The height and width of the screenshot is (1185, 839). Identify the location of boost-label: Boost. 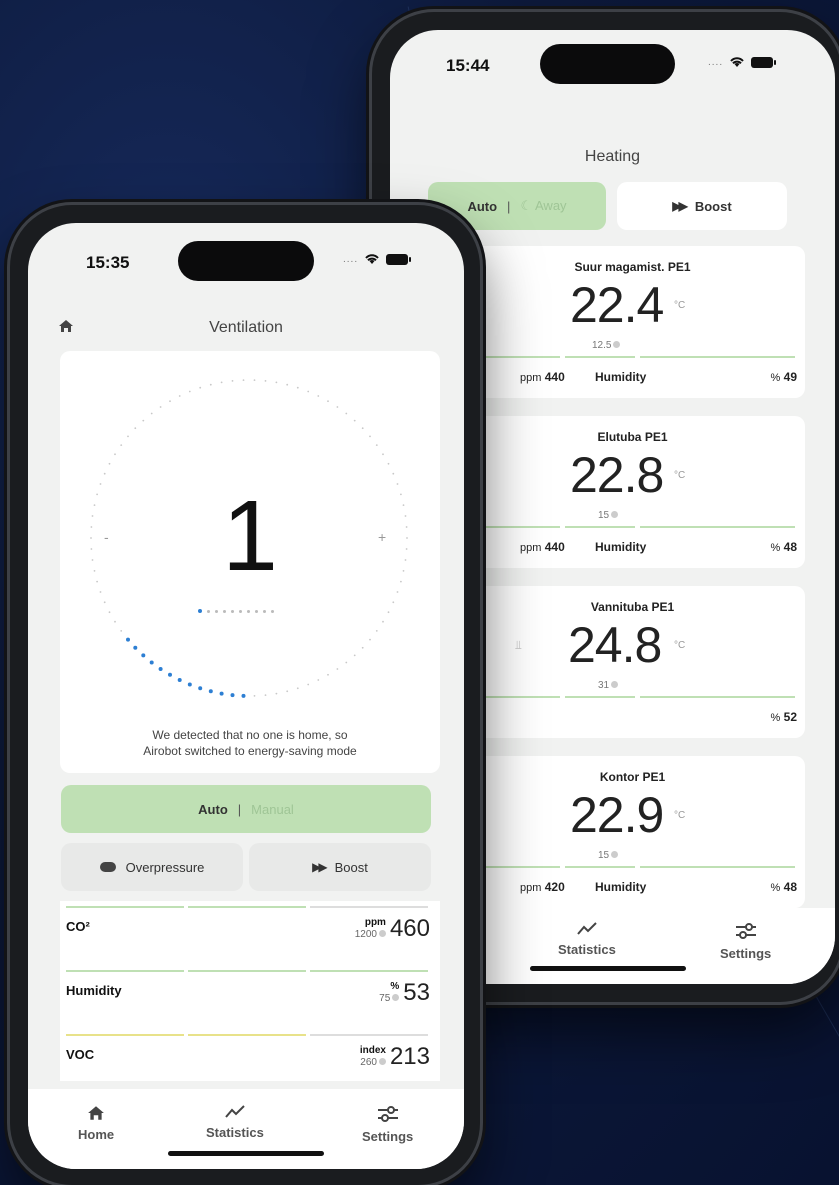
(351, 867).